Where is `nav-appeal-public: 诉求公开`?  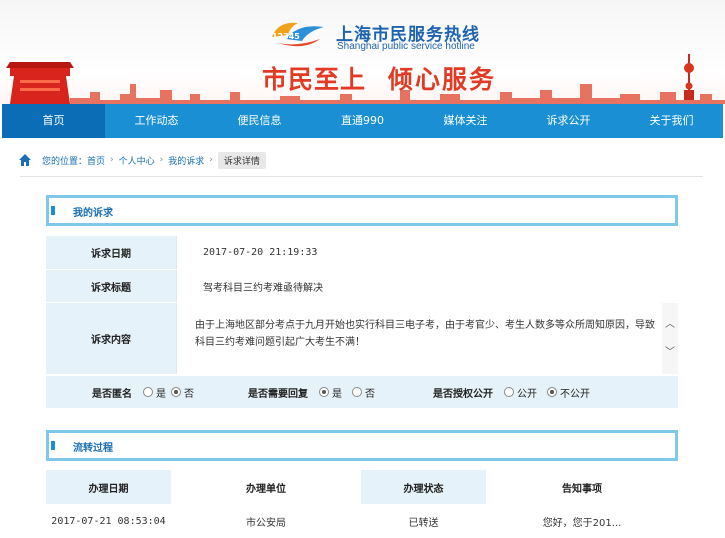 nav-appeal-public: 诉求公开 is located at coordinates (568, 121).